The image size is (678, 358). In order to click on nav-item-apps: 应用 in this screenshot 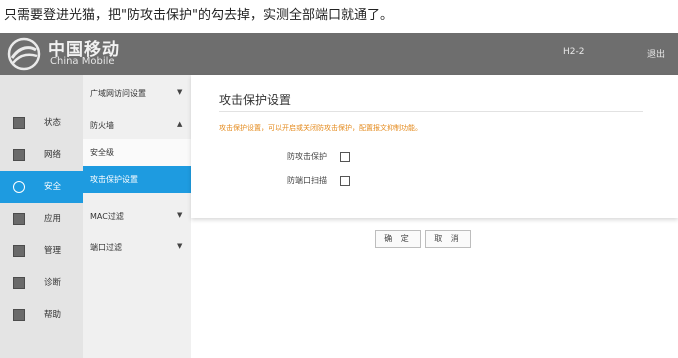, I will do `click(41, 219)`.